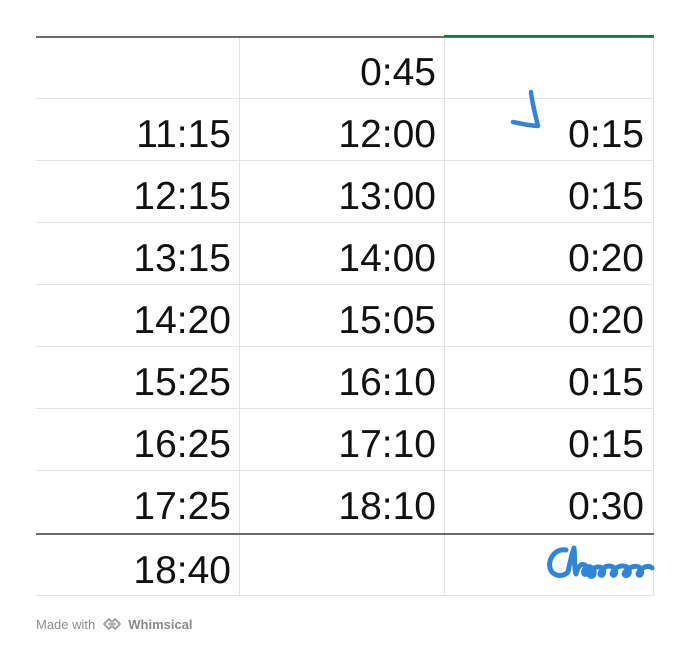  Describe the element at coordinates (137, 129) in the screenshot. I see `cell-start: 11:15` at that location.